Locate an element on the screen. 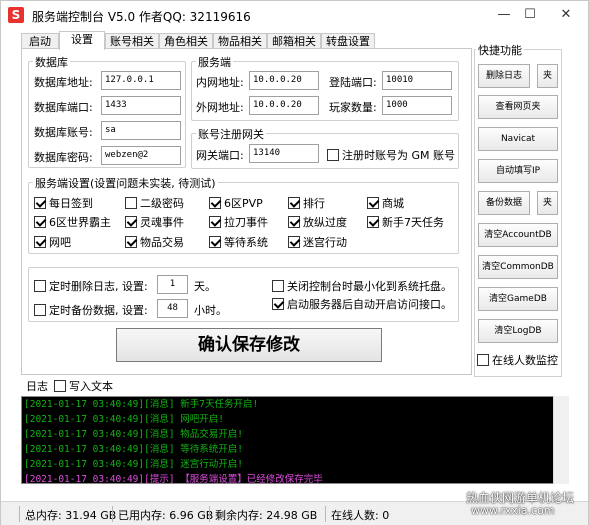 The width and height of the screenshot is (589, 525). close-icon: ✕ is located at coordinates (566, 15).